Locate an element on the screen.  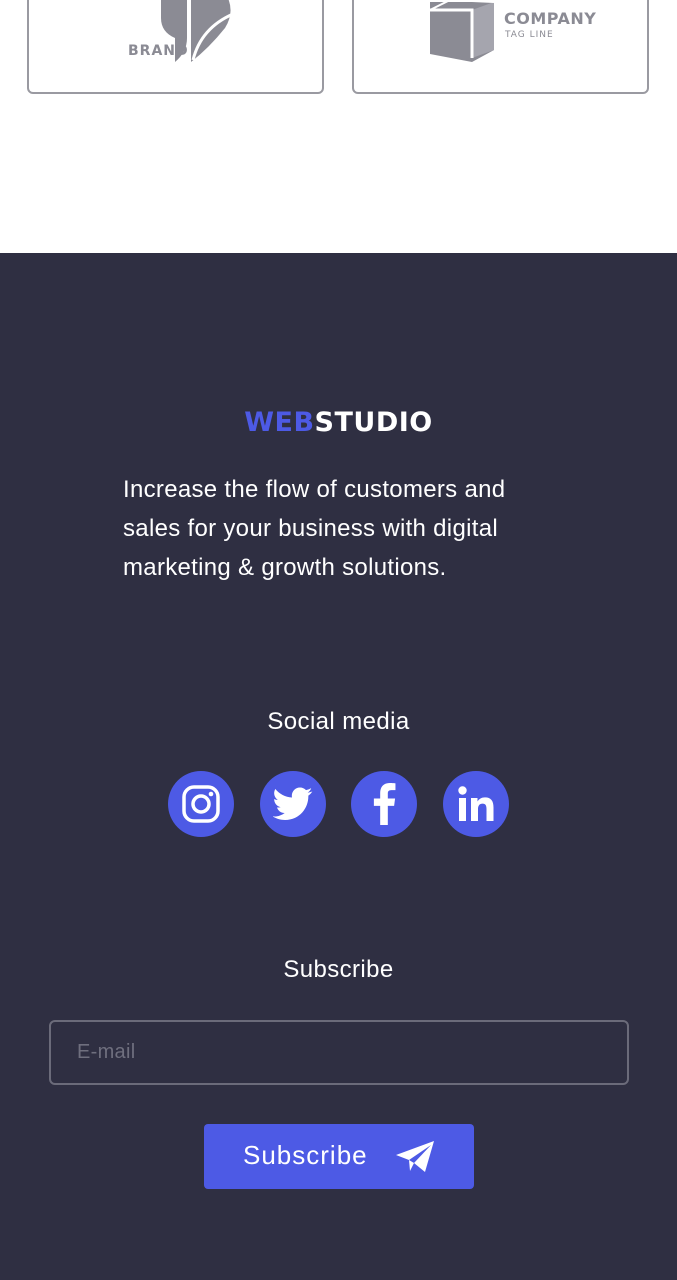
facebook-link is located at coordinates (384, 804).